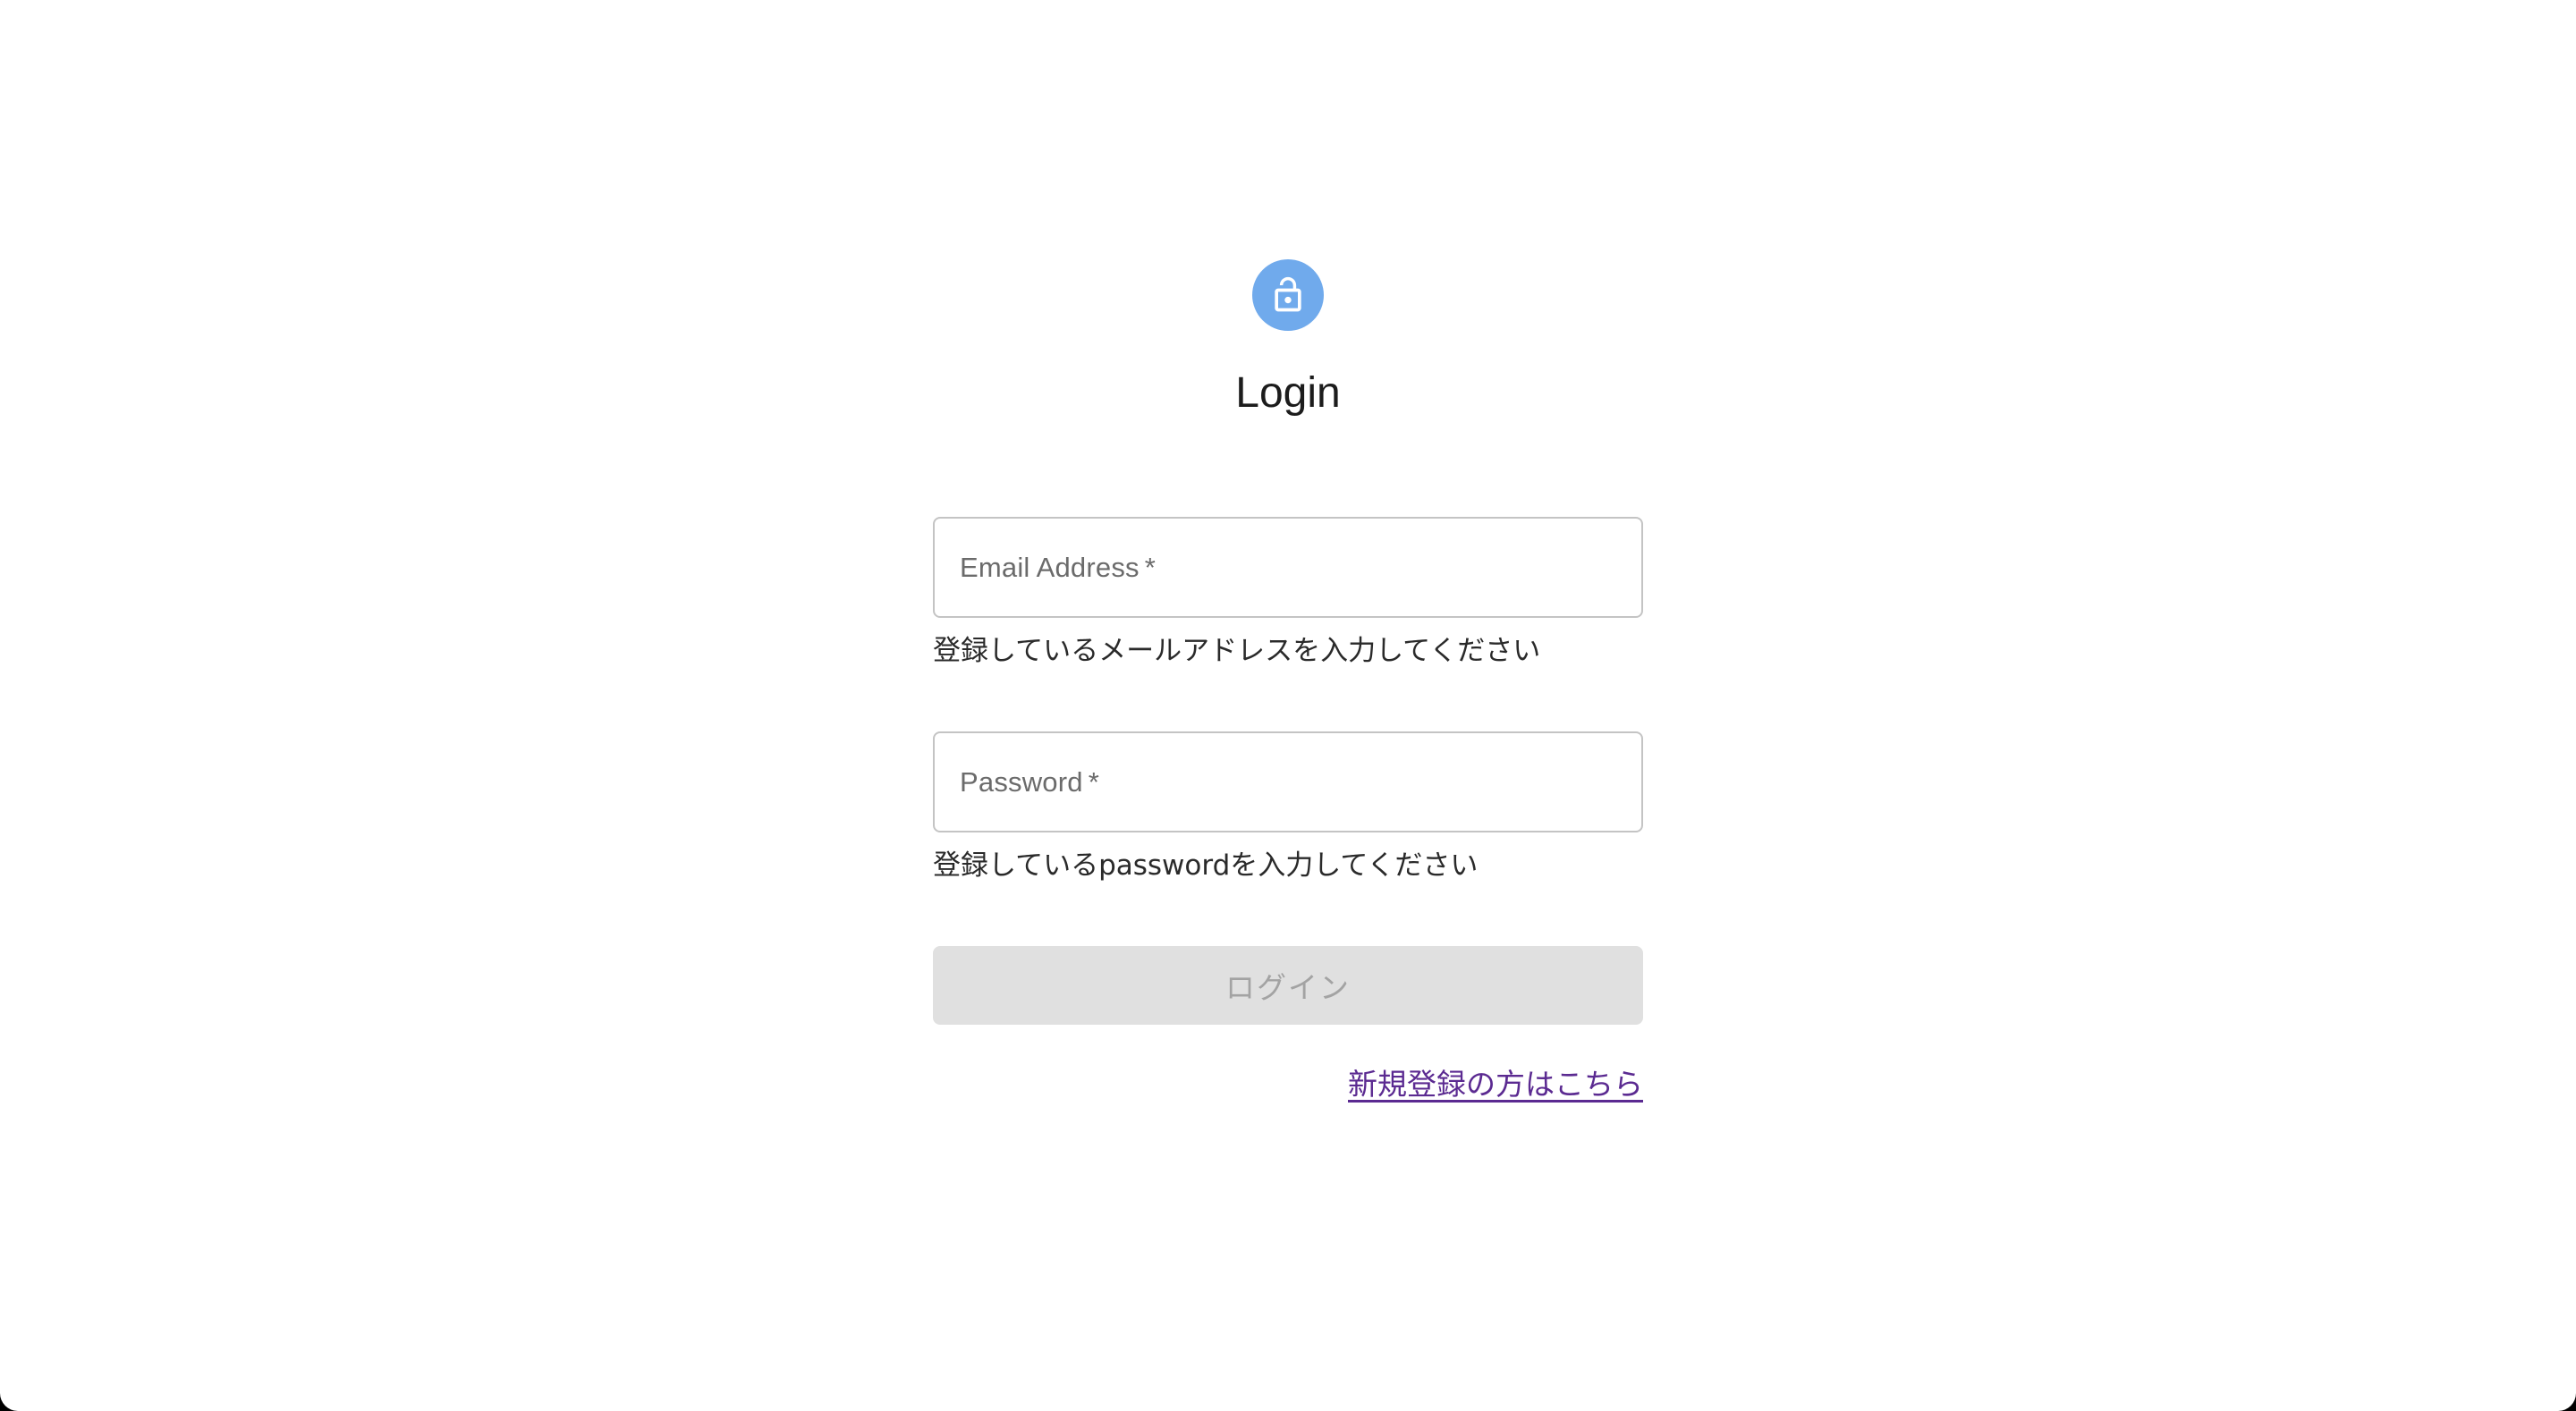 The height and width of the screenshot is (1411, 2576). I want to click on lock-avatar, so click(1288, 295).